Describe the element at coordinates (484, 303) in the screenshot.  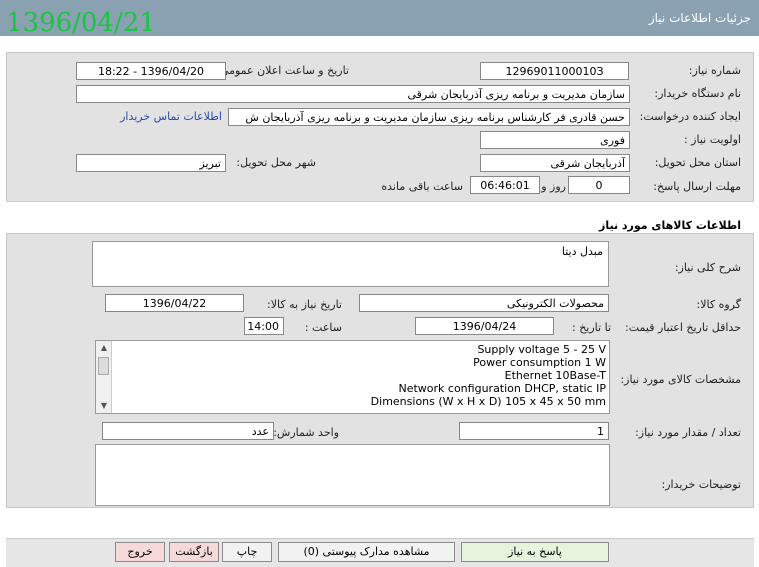
I see `group-field: محصولات الکترونیکی` at that location.